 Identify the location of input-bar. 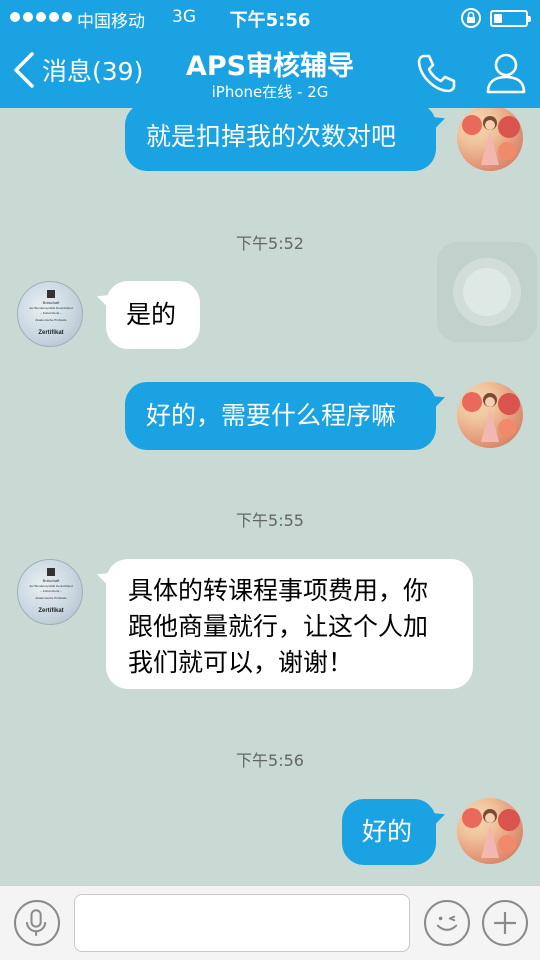
(270, 922).